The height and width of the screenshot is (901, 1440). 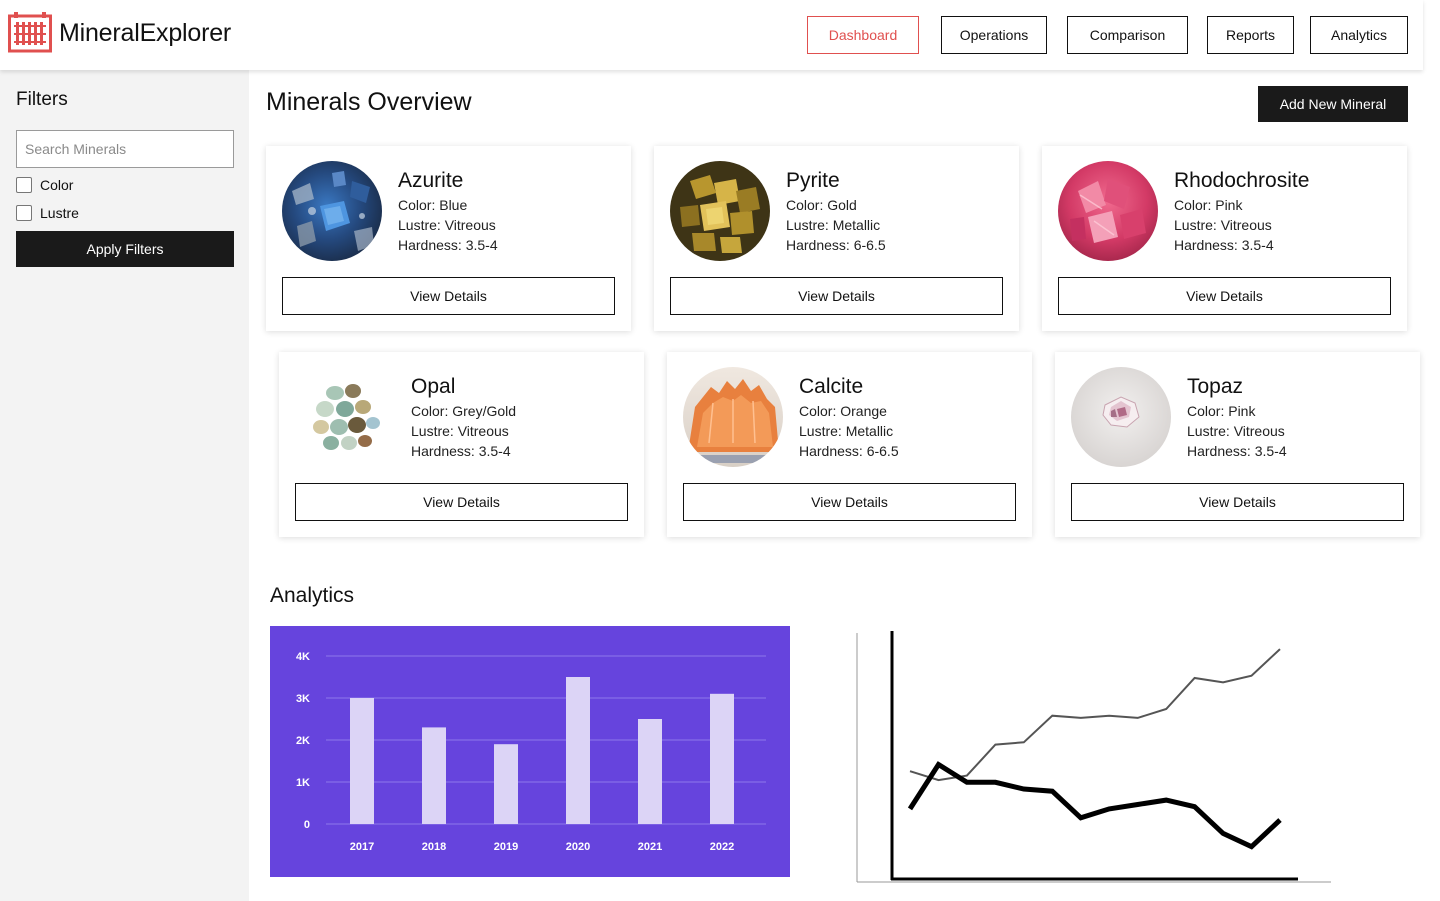 I want to click on color-checkbox-label: Color, so click(x=57, y=185).